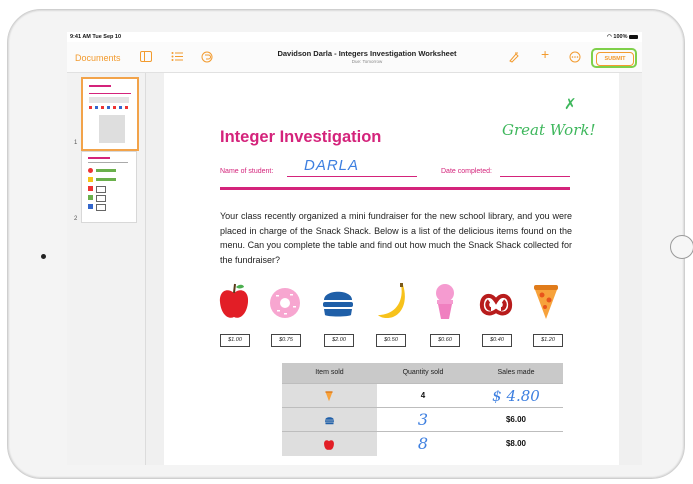 This screenshot has height=484, width=693. Describe the element at coordinates (633, 36) in the screenshot. I see `battery-icon` at that location.